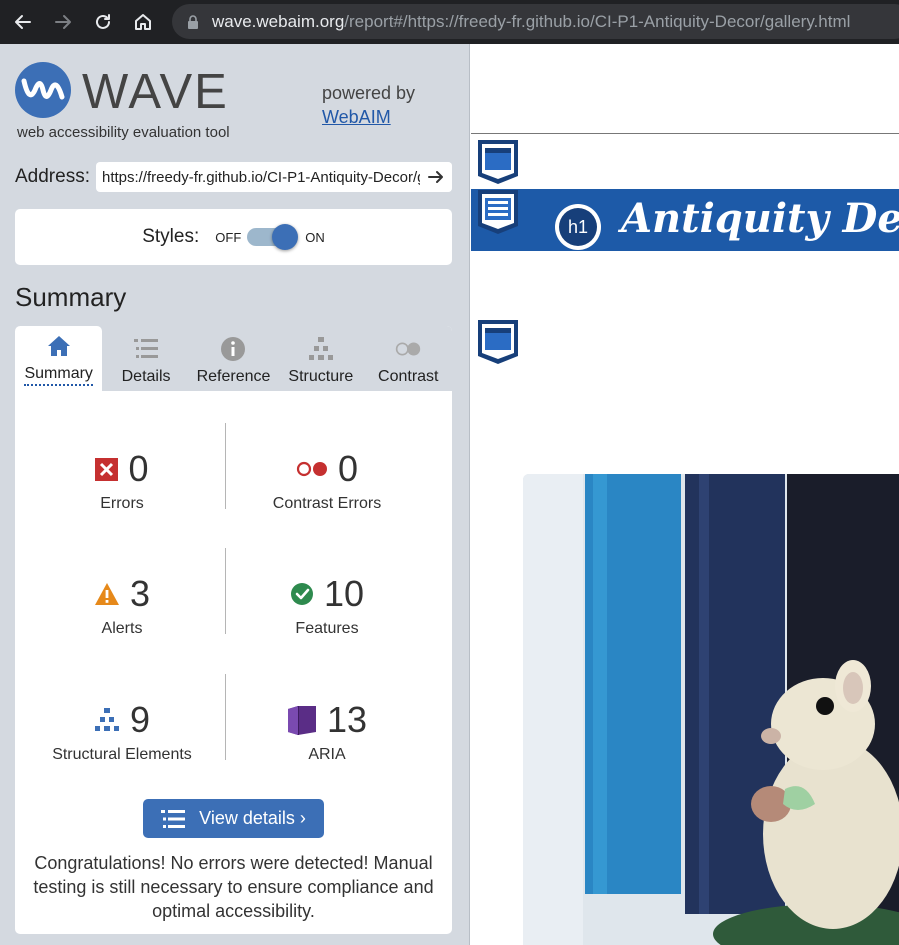 This screenshot has height=945, width=899. Describe the element at coordinates (106, 594) in the screenshot. I see `alert-icon` at that location.